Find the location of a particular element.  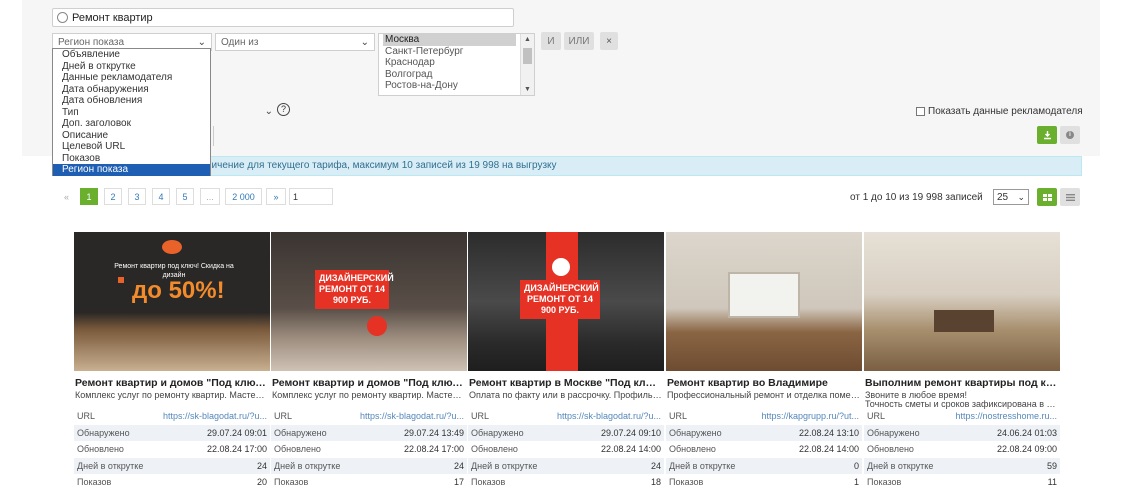

operator-select: Один из ⌄ is located at coordinates (295, 42).